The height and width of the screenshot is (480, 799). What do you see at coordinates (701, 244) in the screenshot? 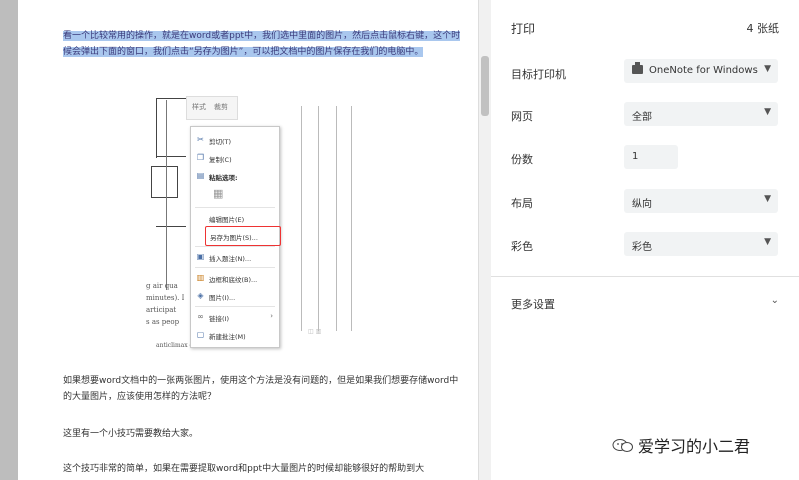
I see `color-select: 彩色 ▼` at bounding box center [701, 244].